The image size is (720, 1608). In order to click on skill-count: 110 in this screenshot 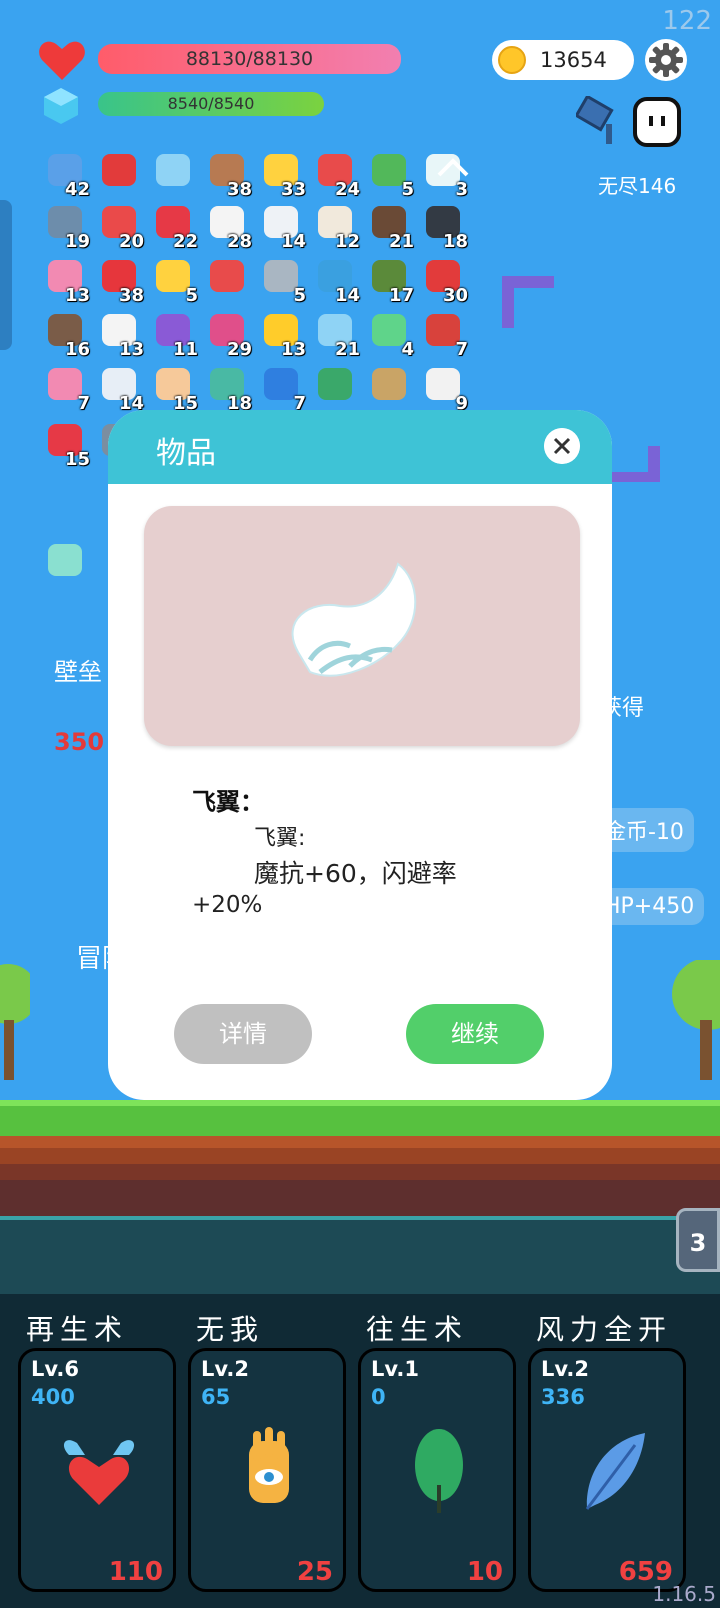, I will do `click(135, 1572)`.